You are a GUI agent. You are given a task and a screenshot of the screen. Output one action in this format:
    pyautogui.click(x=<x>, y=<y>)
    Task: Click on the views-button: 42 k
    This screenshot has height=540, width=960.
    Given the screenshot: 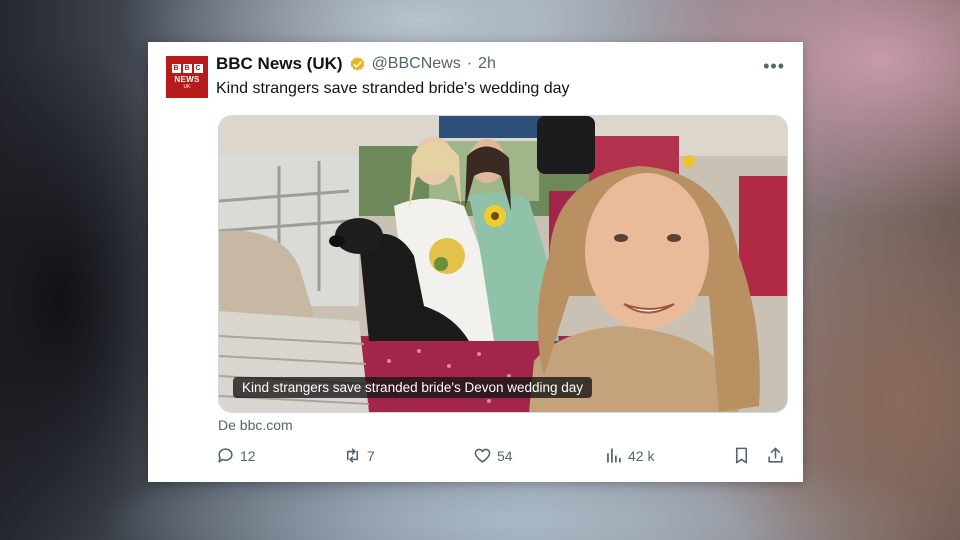 What is the action you would take?
    pyautogui.click(x=629, y=455)
    